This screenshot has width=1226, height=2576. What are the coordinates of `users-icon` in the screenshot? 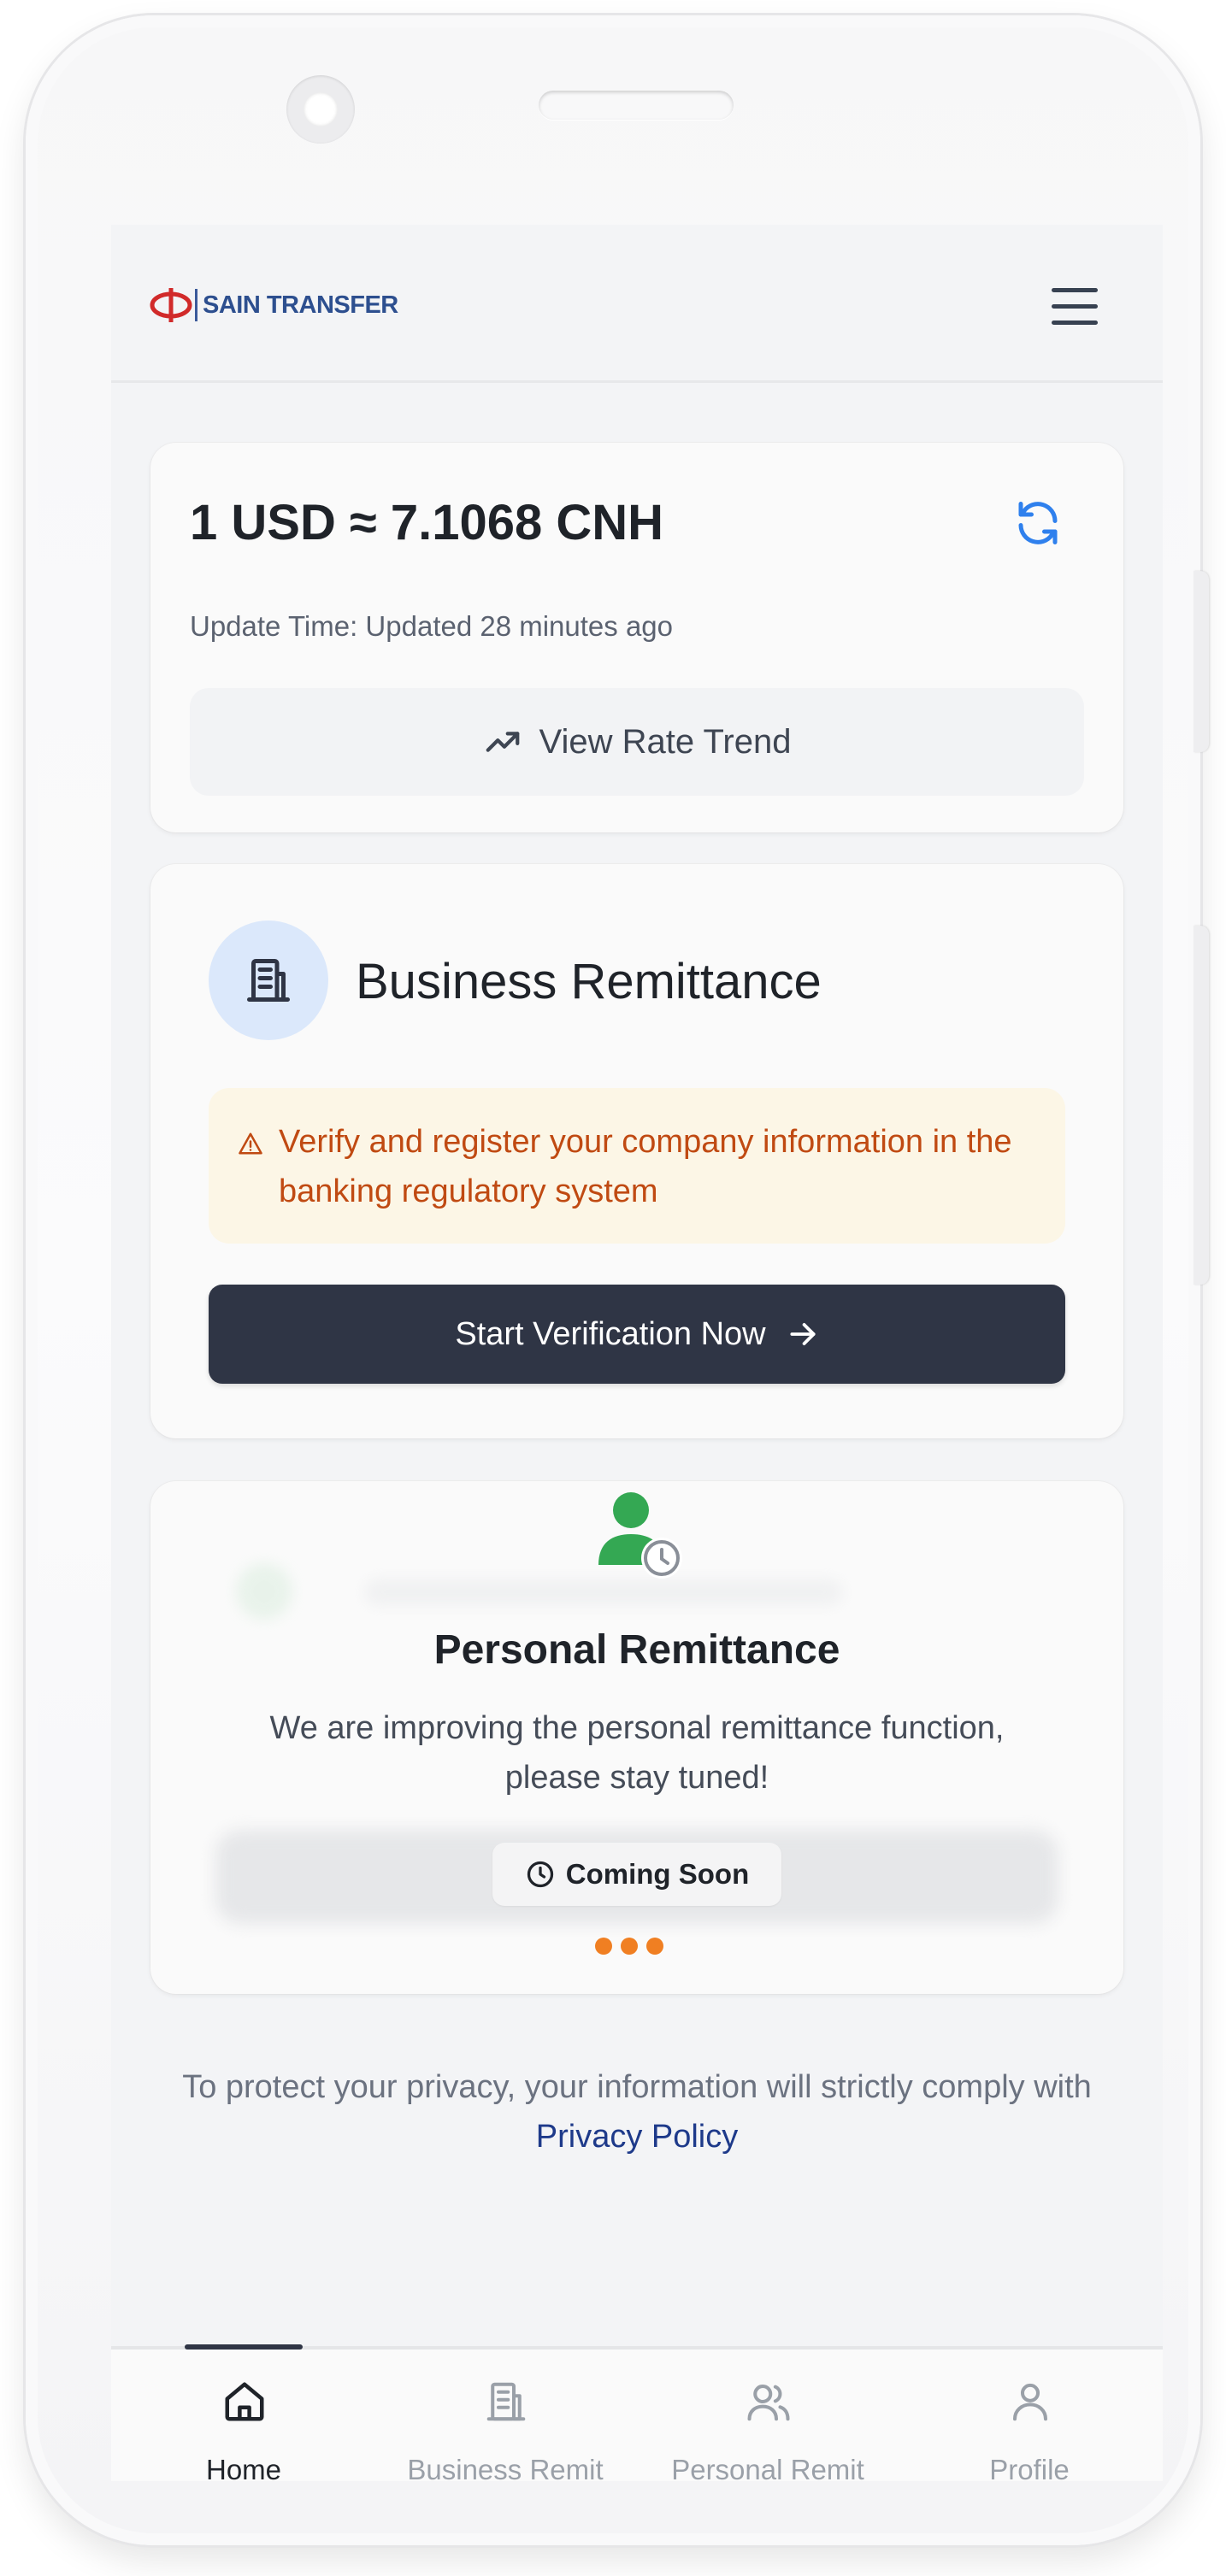 It's located at (768, 2402).